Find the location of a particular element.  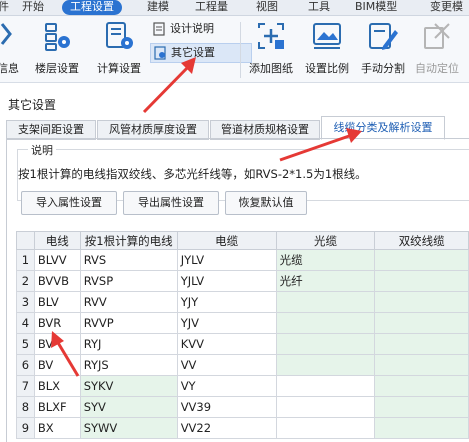

add-drawing-button: 添加图纸 is located at coordinates (271, 48).